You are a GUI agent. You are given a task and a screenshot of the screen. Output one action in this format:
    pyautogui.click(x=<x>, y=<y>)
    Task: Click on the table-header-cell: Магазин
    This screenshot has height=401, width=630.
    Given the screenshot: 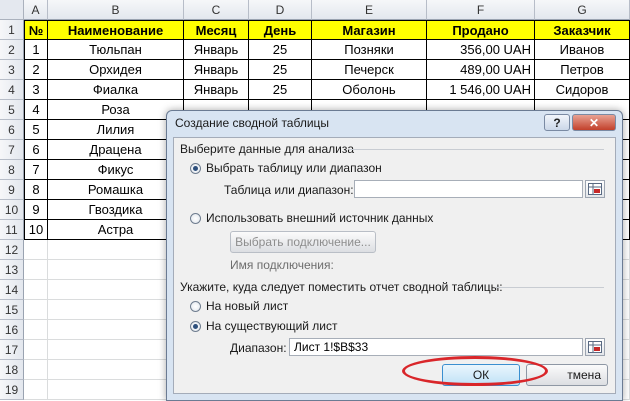 What is the action you would take?
    pyautogui.click(x=369, y=30)
    